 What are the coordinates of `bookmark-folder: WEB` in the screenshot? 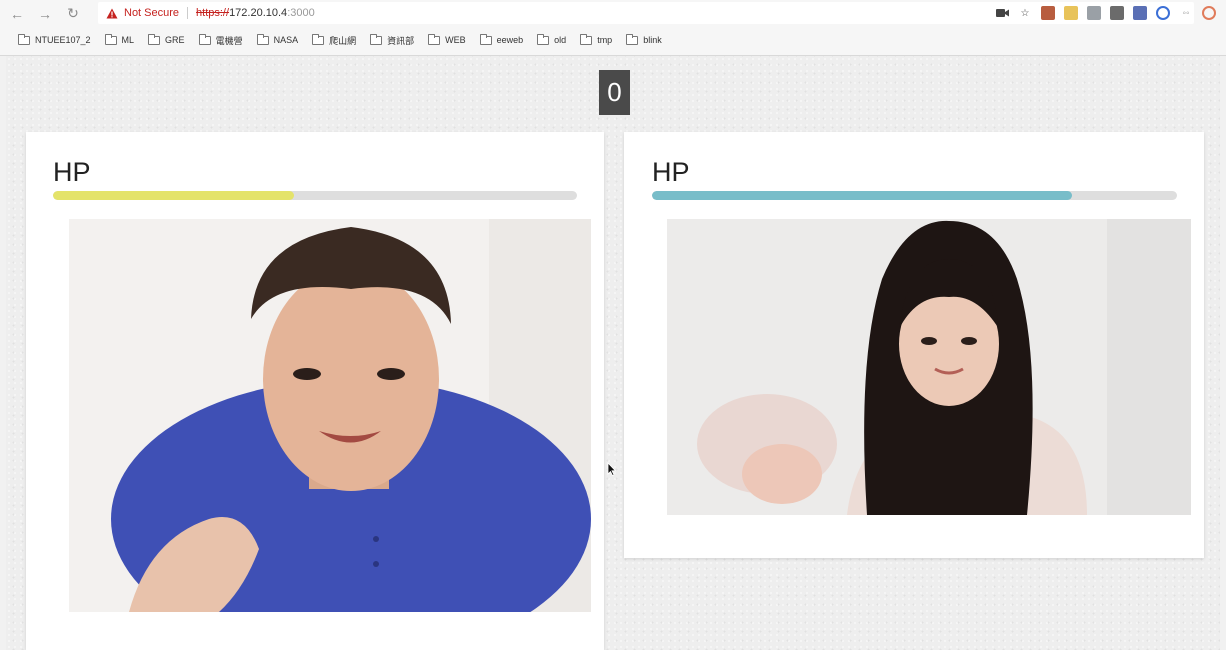 It's located at (447, 39).